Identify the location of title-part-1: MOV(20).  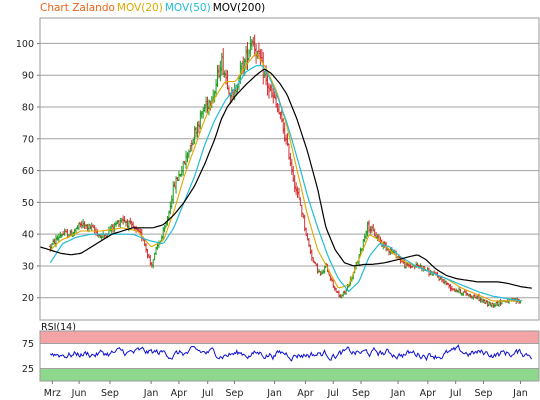
(140, 8).